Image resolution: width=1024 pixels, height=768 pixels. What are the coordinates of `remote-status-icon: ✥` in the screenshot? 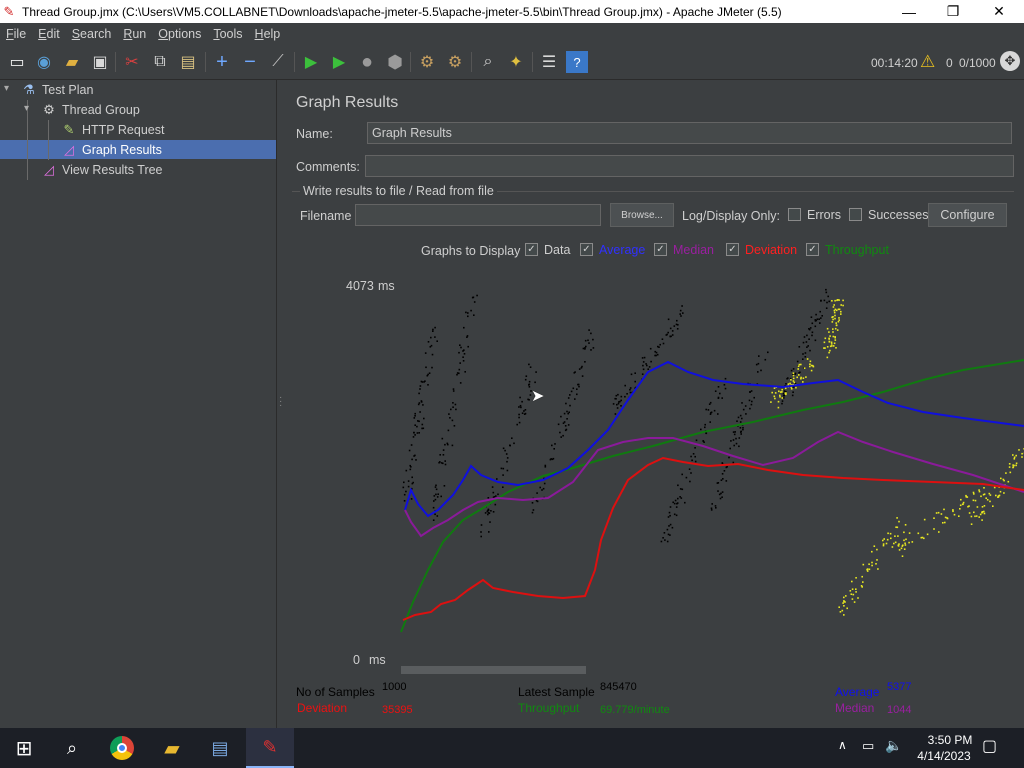 It's located at (1010, 61).